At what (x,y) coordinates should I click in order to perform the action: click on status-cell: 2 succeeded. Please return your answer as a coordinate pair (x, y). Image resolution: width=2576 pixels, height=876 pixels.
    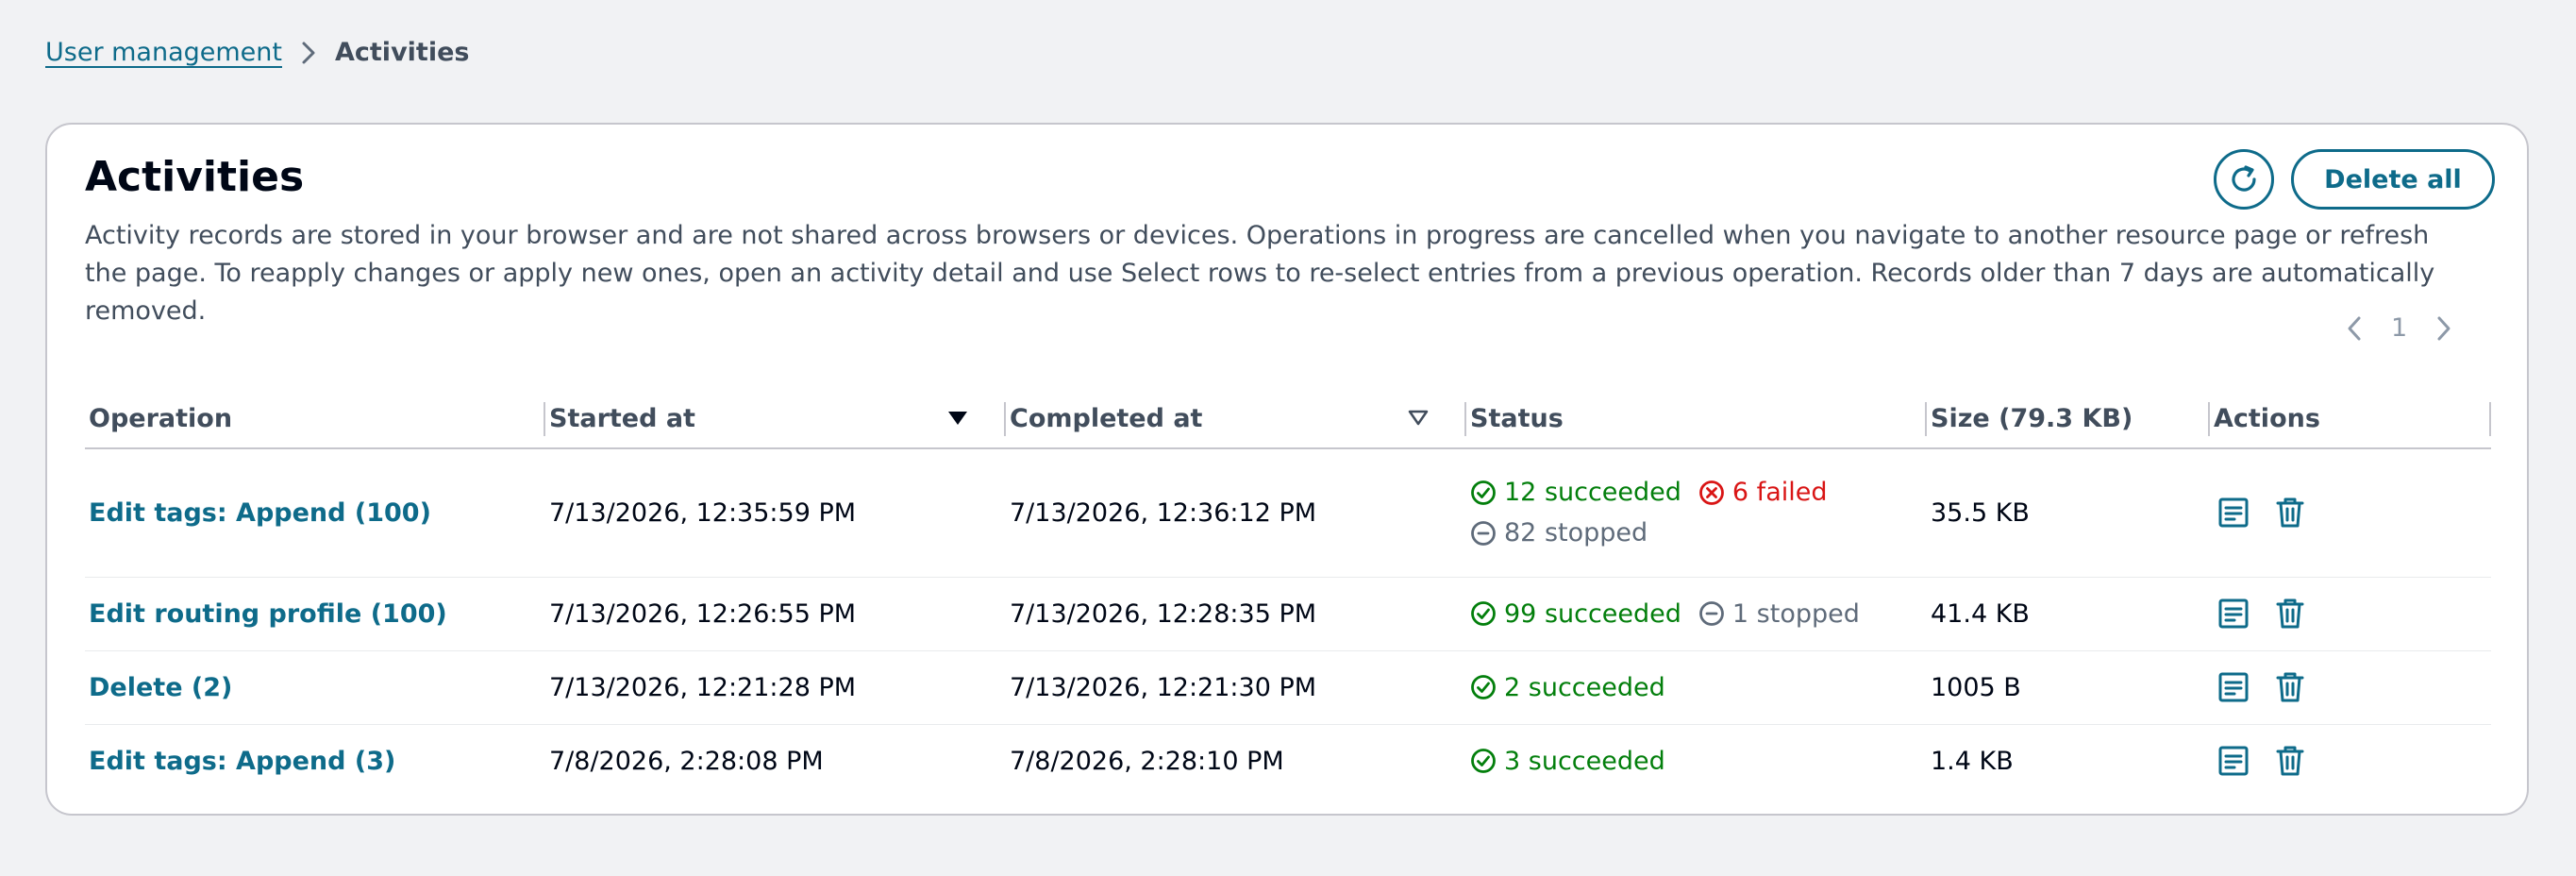
    Looking at the image, I should click on (1668, 687).